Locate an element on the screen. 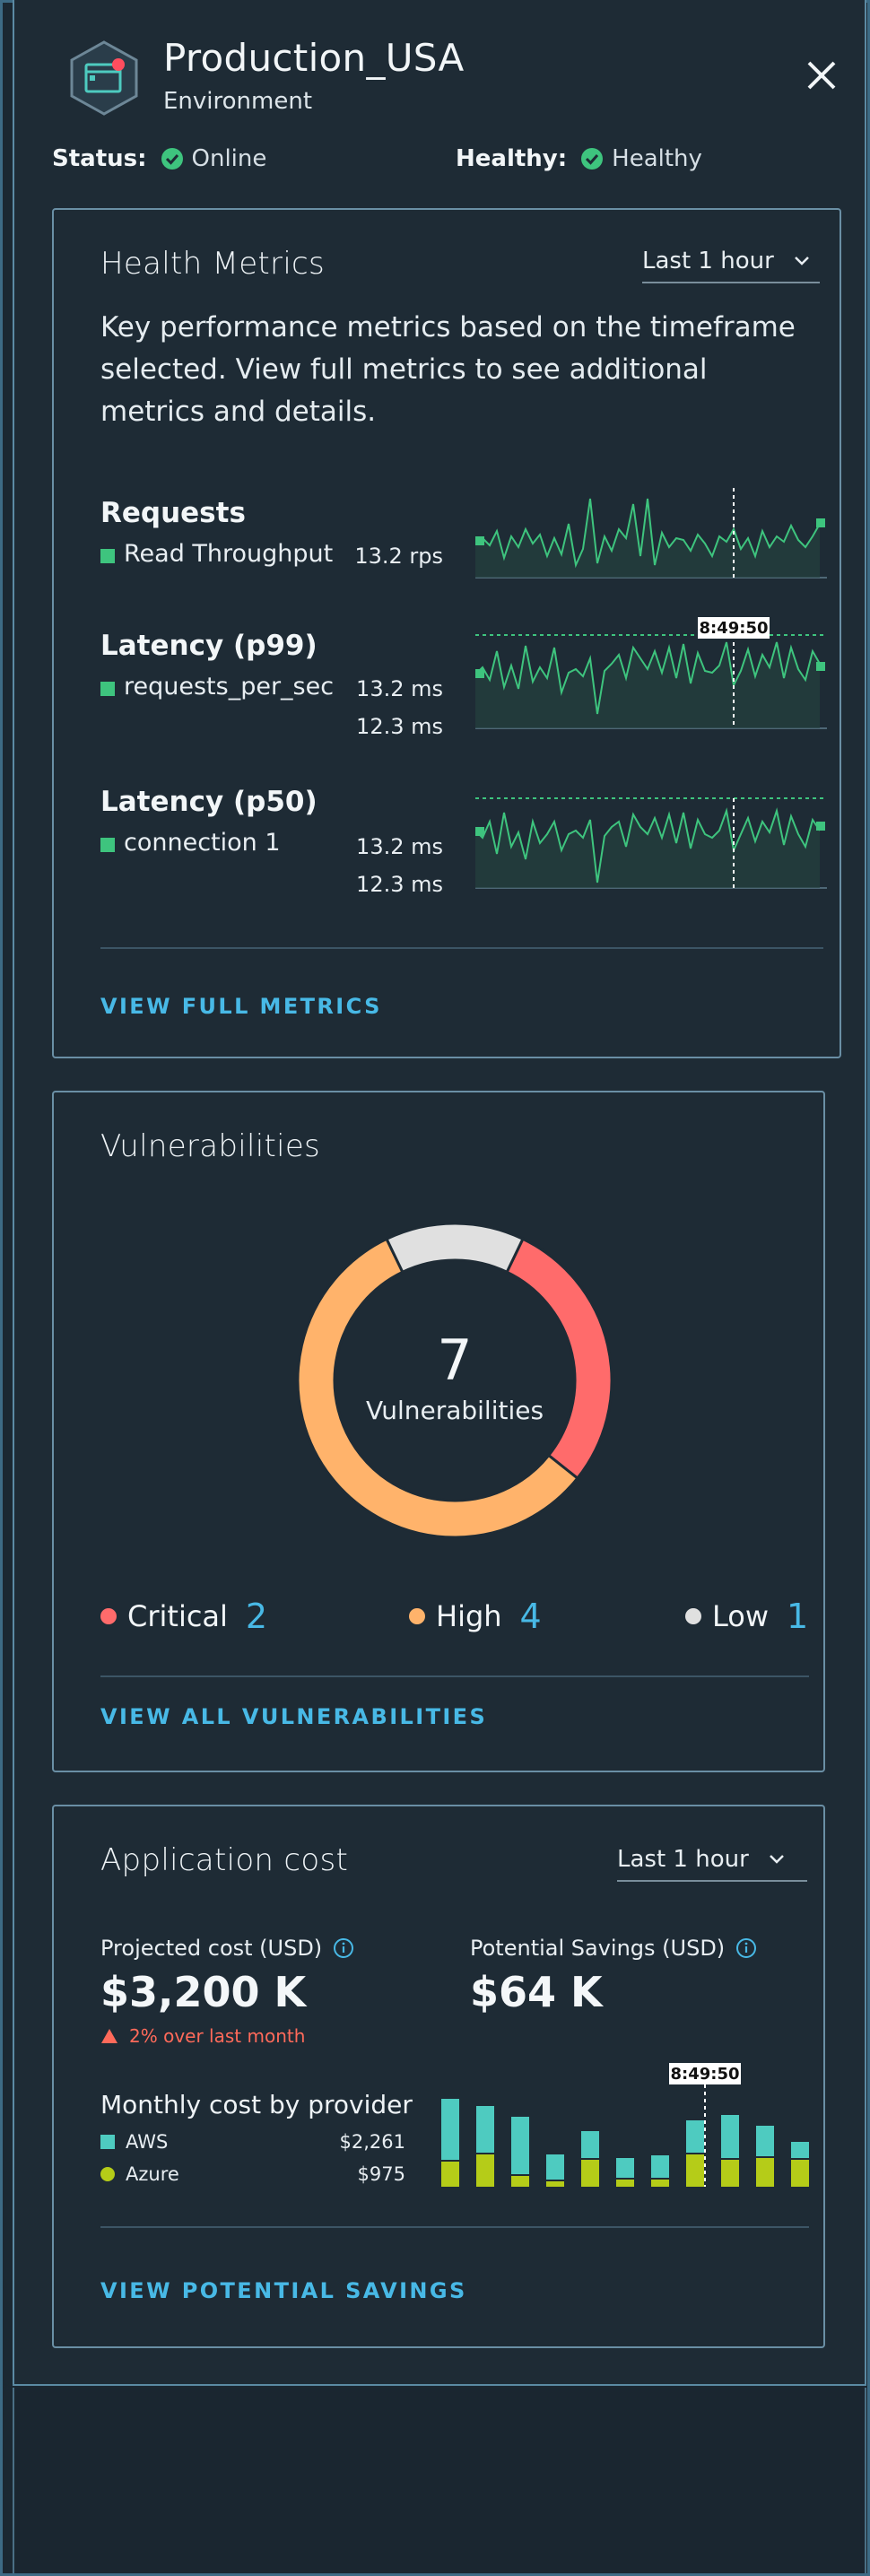 The image size is (870, 2576). cost-timeframe-dropdown: Last 1 hour is located at coordinates (712, 1864).